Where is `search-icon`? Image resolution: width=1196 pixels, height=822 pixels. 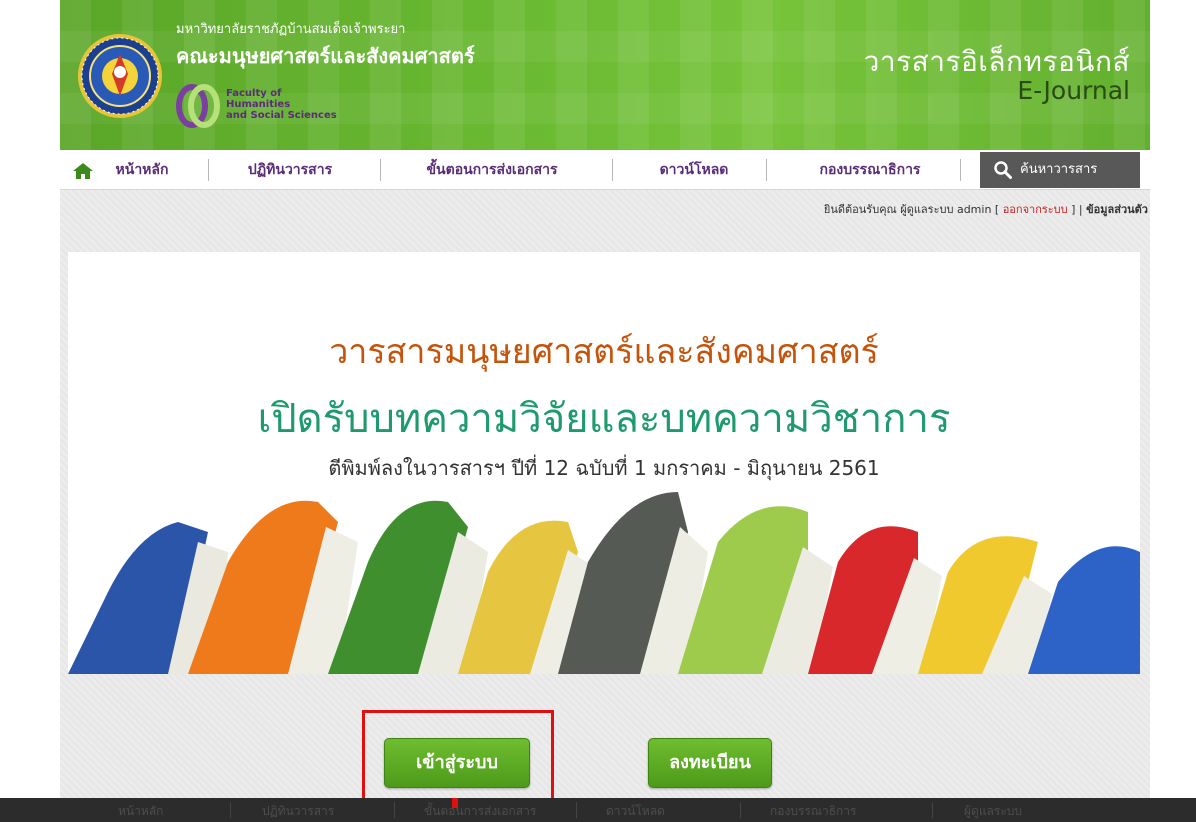 search-icon is located at coordinates (1003, 170).